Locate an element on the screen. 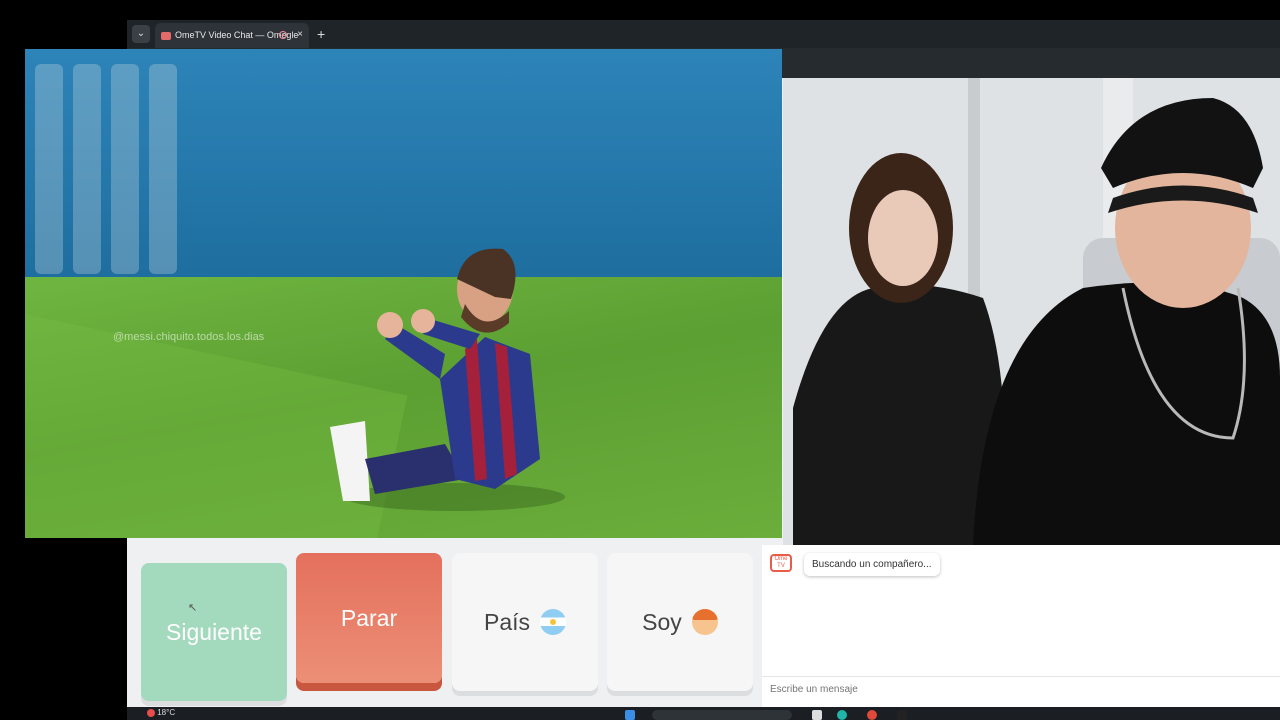 This screenshot has height=720, width=1280. taskbar: 18°C is located at coordinates (703, 713).